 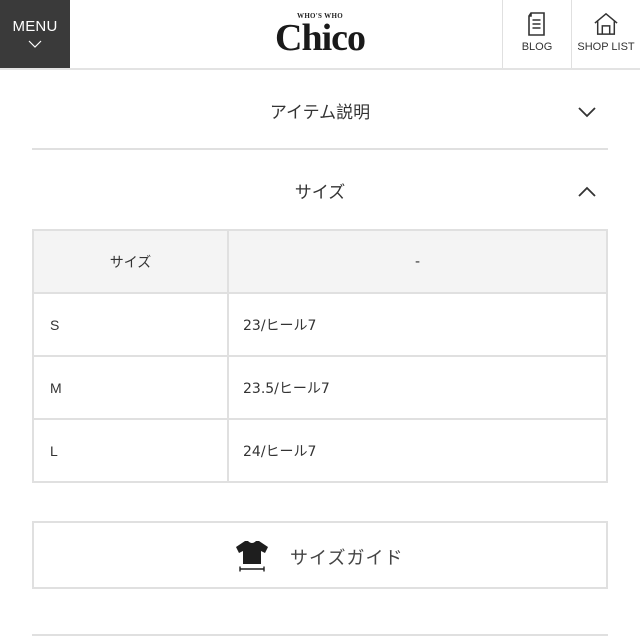 What do you see at coordinates (320, 193) in the screenshot?
I see `accordion-title: サイズ` at bounding box center [320, 193].